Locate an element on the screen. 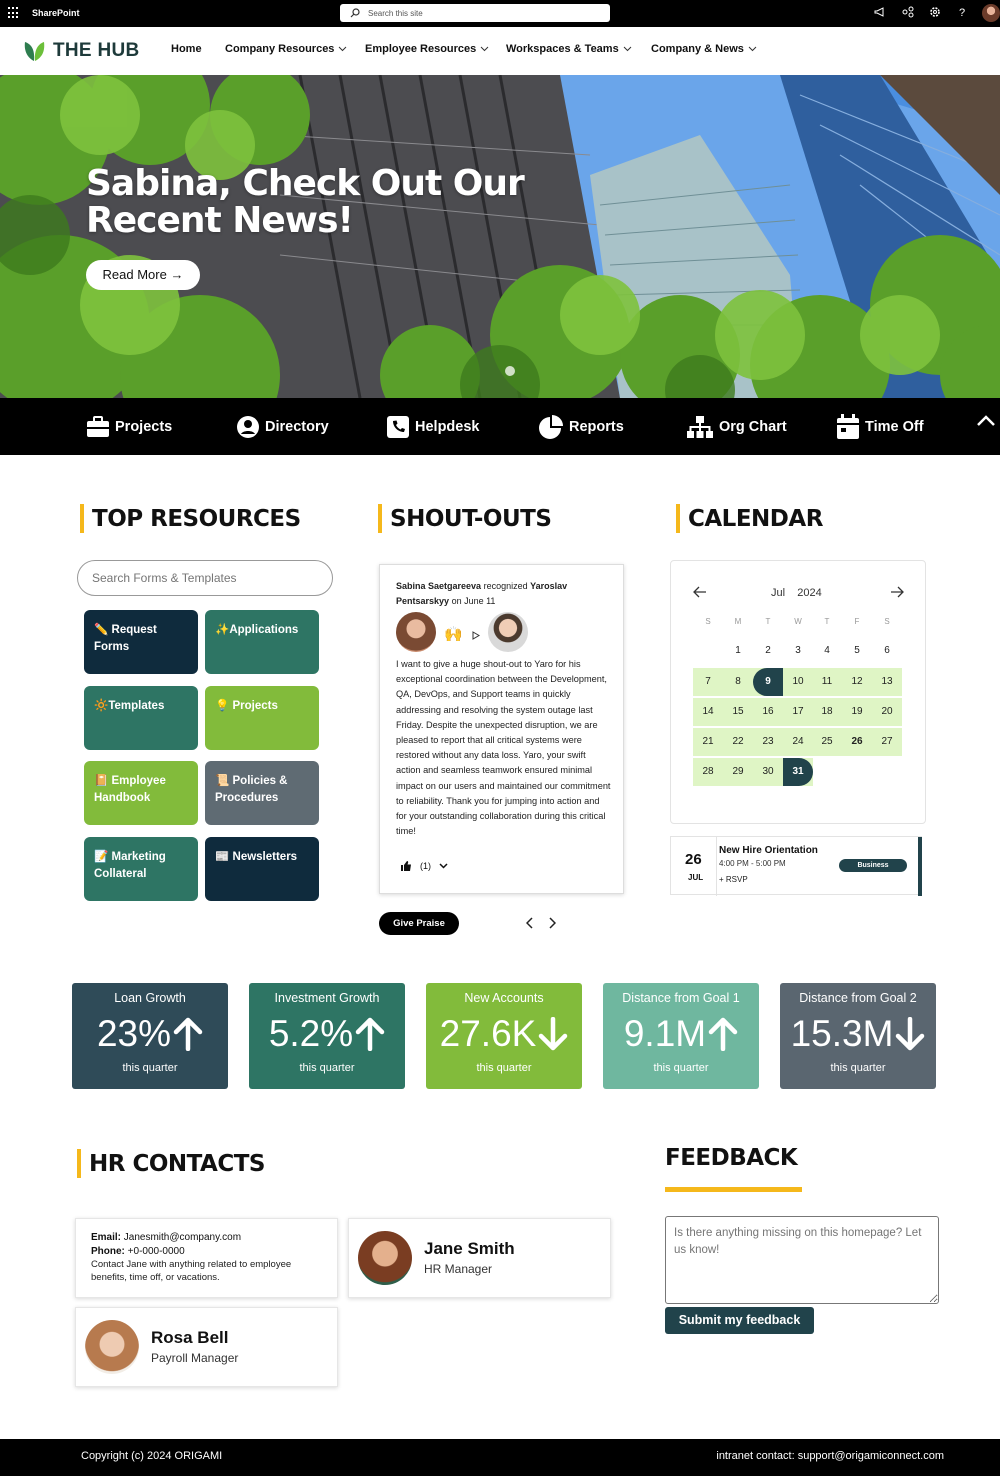 This screenshot has width=1000, height=1476. site-logo: THE HUB is located at coordinates (81, 51).